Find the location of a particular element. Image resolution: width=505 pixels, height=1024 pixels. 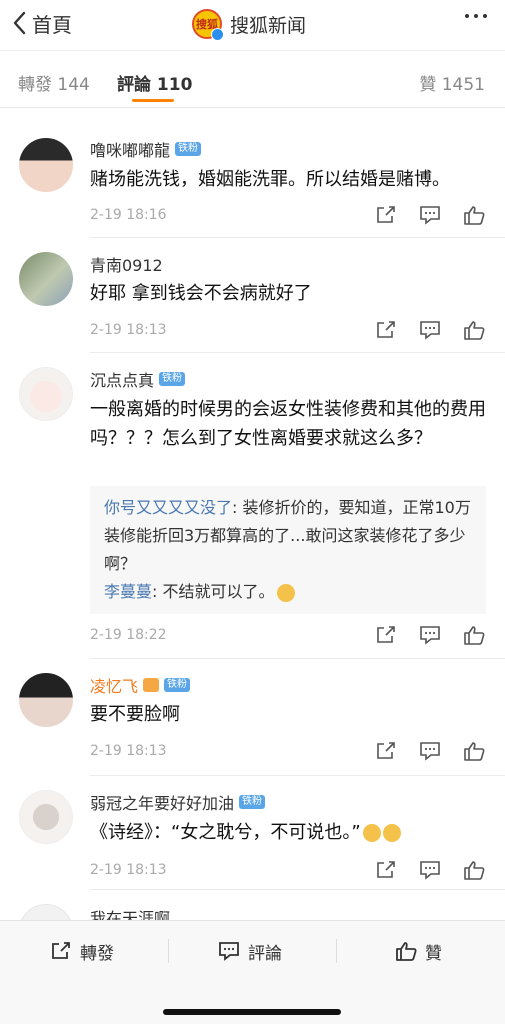

back-label: 首頁 is located at coordinates (52, 24).